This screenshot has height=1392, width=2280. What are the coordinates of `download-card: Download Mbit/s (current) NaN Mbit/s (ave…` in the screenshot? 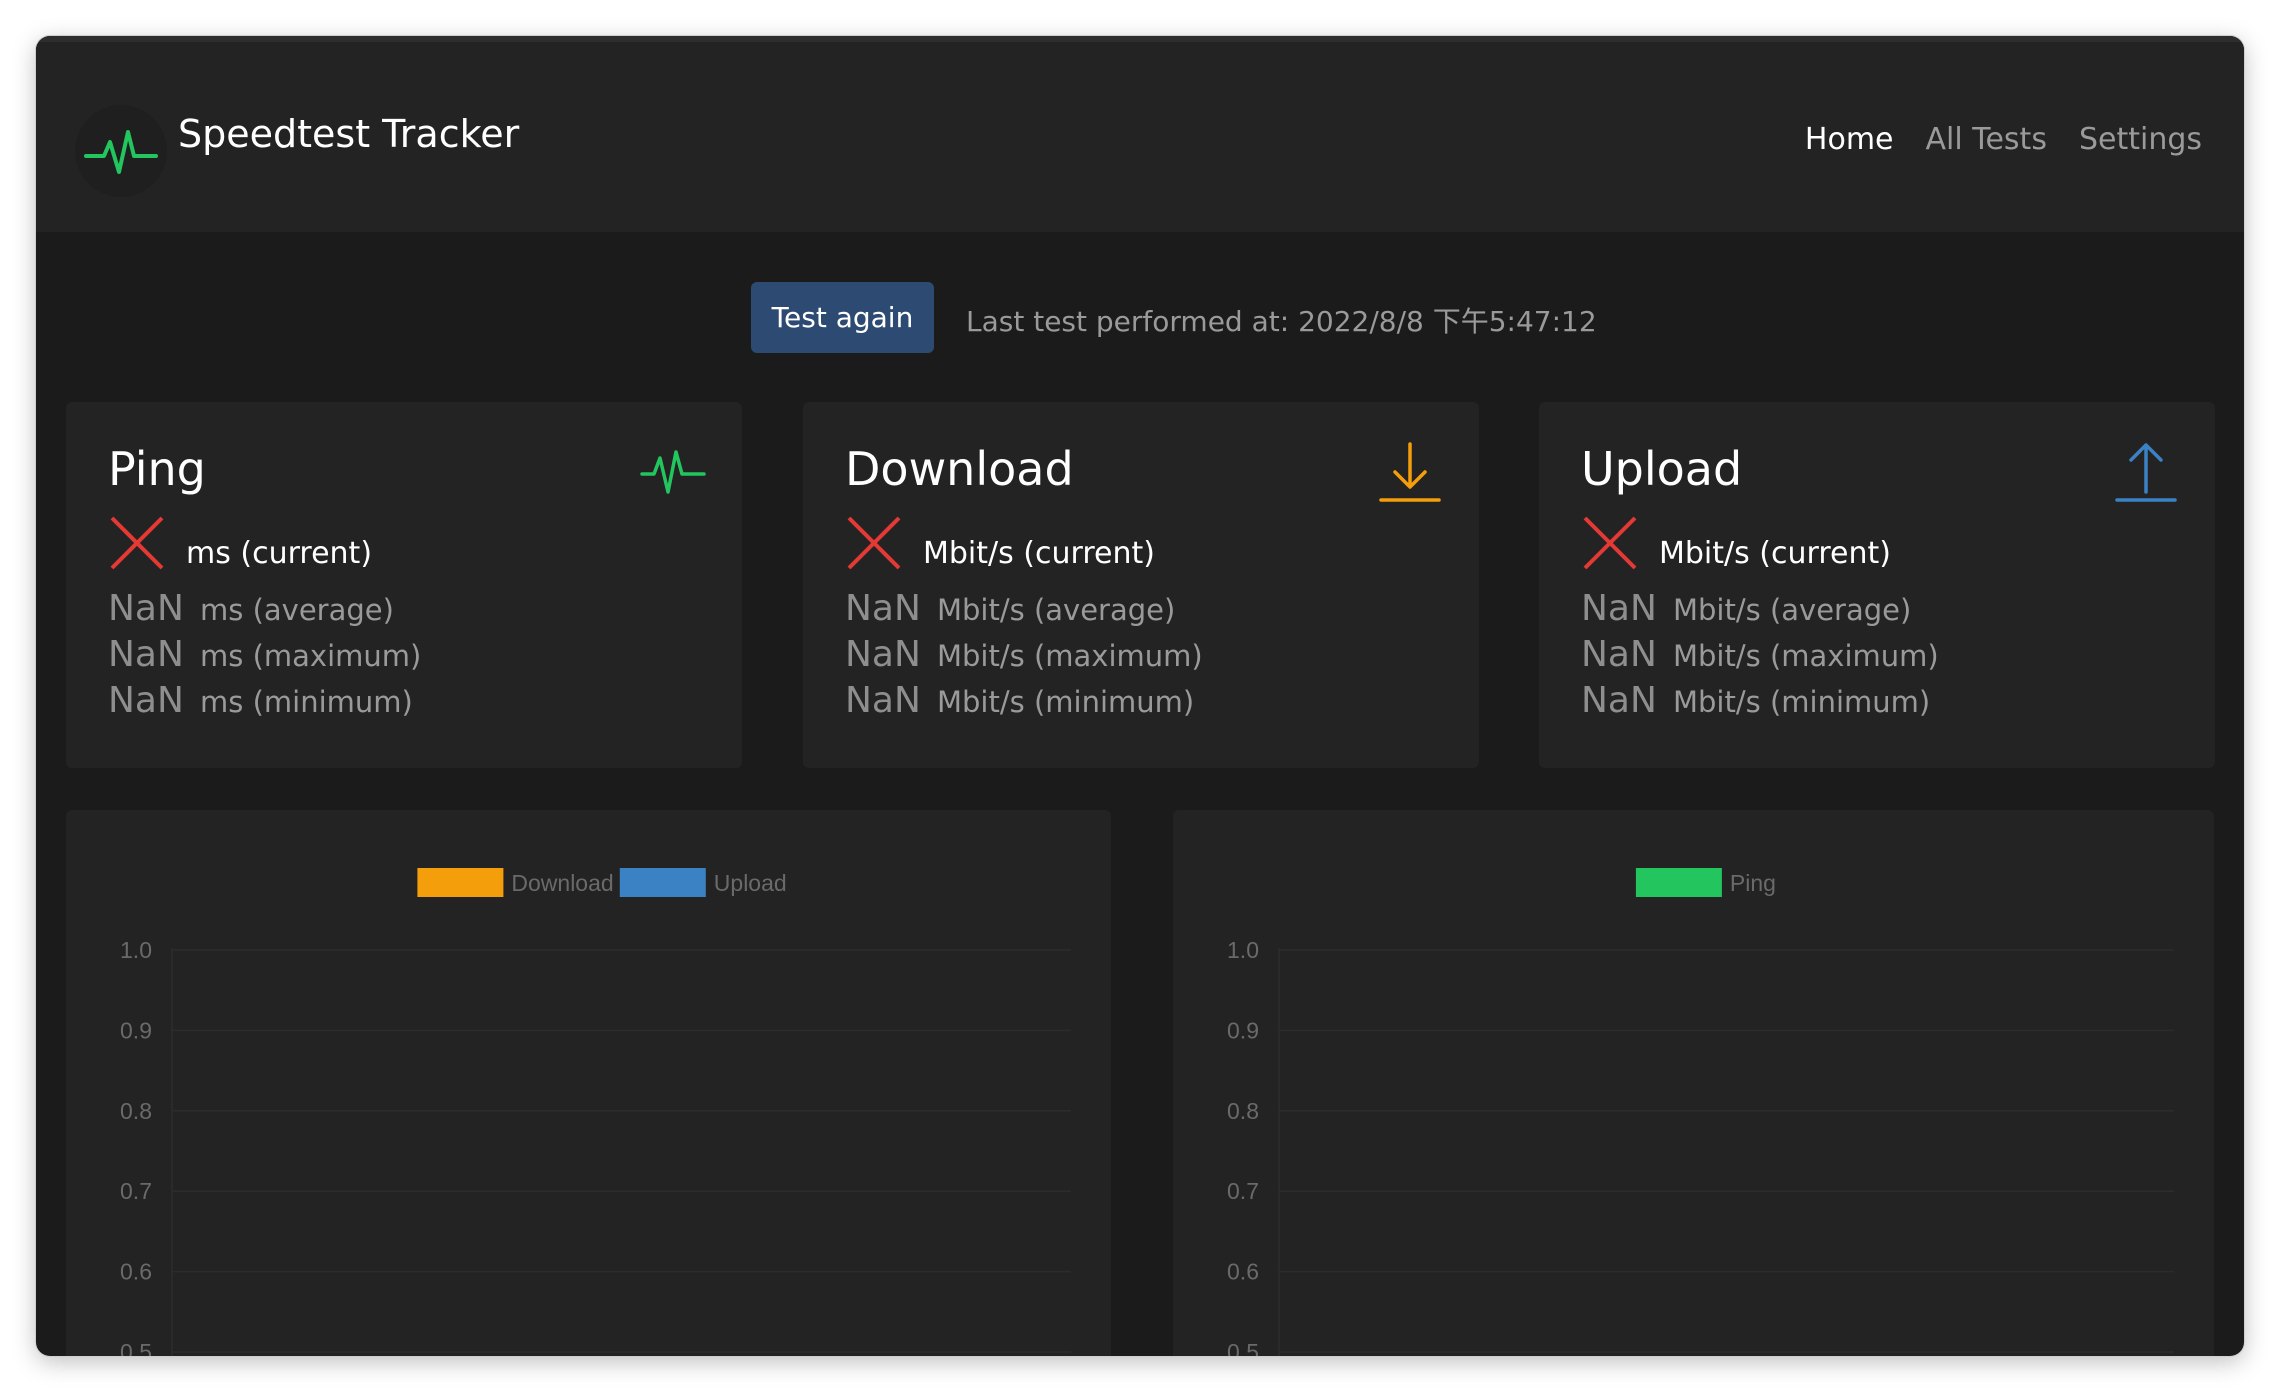 It's located at (1141, 585).